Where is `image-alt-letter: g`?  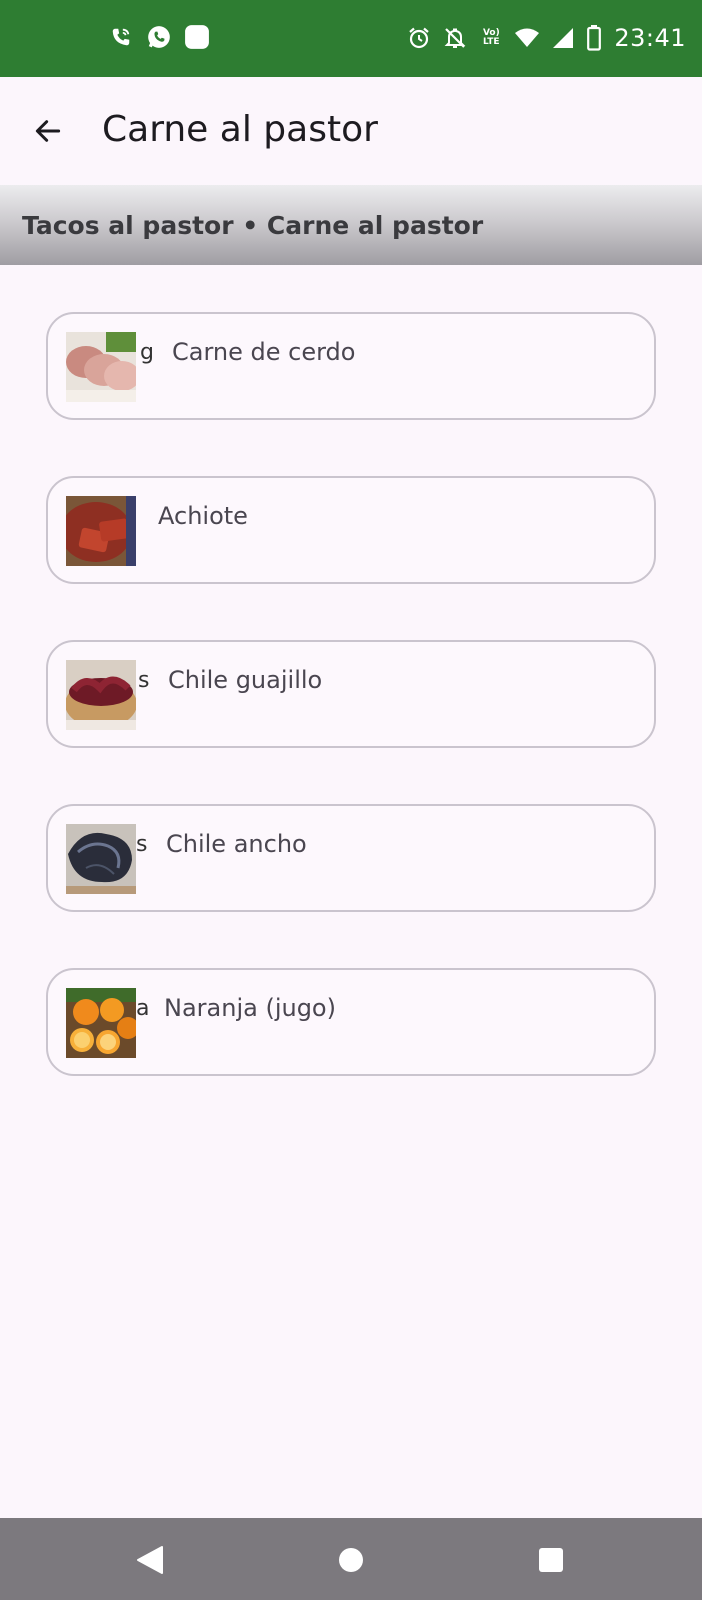
image-alt-letter: g is located at coordinates (147, 352).